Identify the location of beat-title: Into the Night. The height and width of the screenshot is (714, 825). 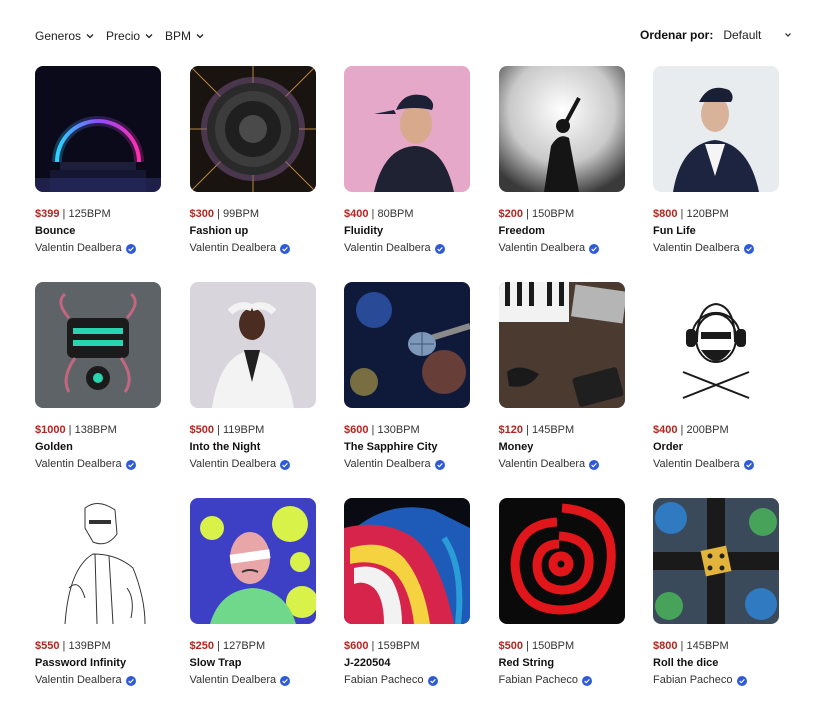
(253, 447).